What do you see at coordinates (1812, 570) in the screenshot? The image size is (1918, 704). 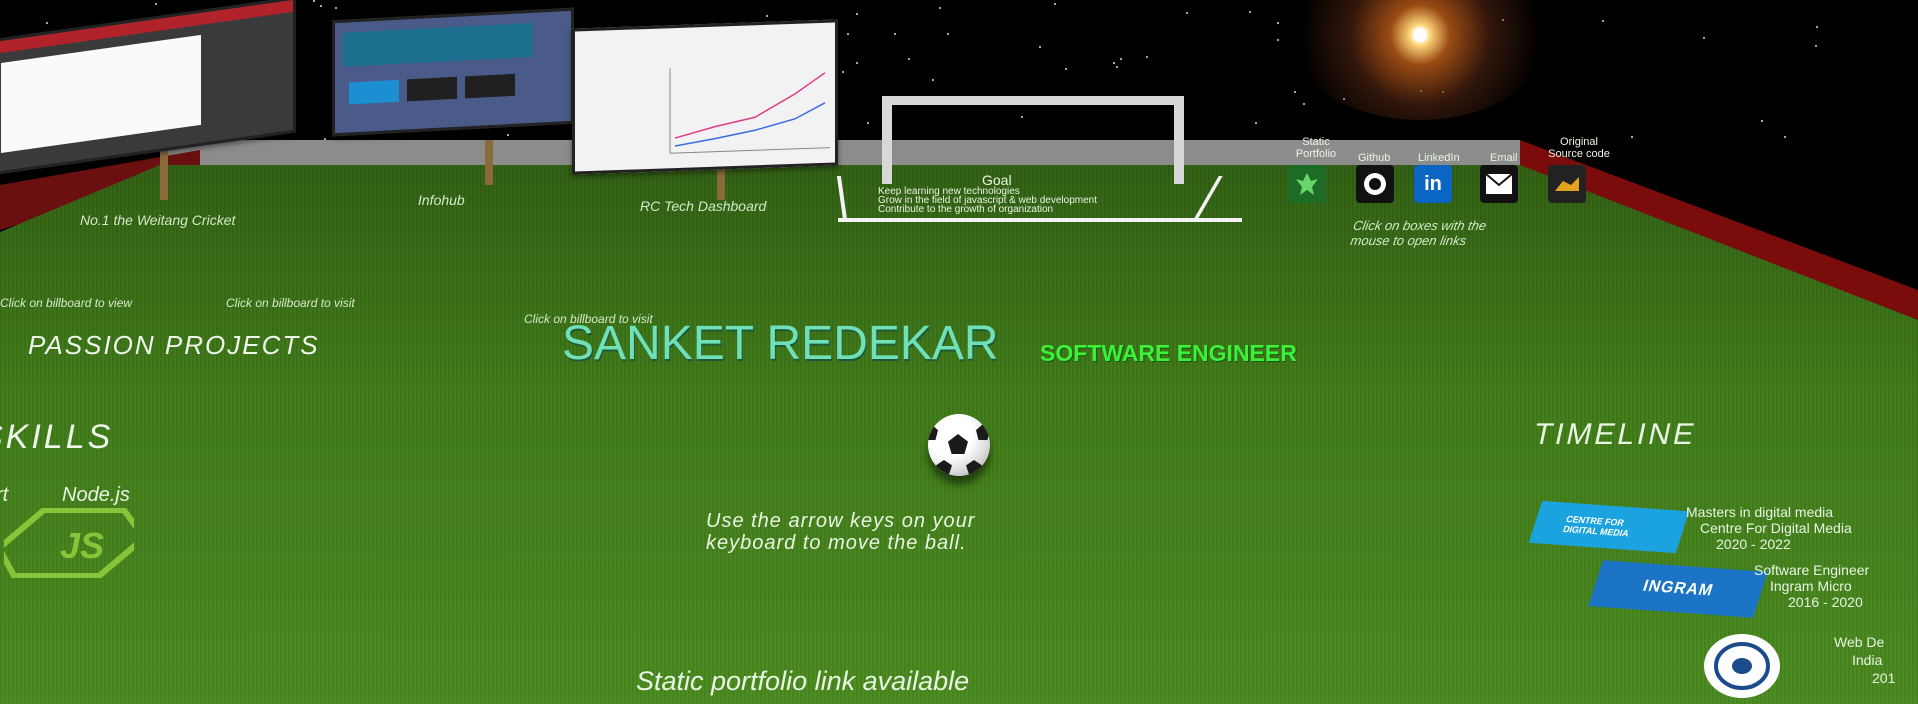 I see `timeline-text: Software Engineer` at bounding box center [1812, 570].